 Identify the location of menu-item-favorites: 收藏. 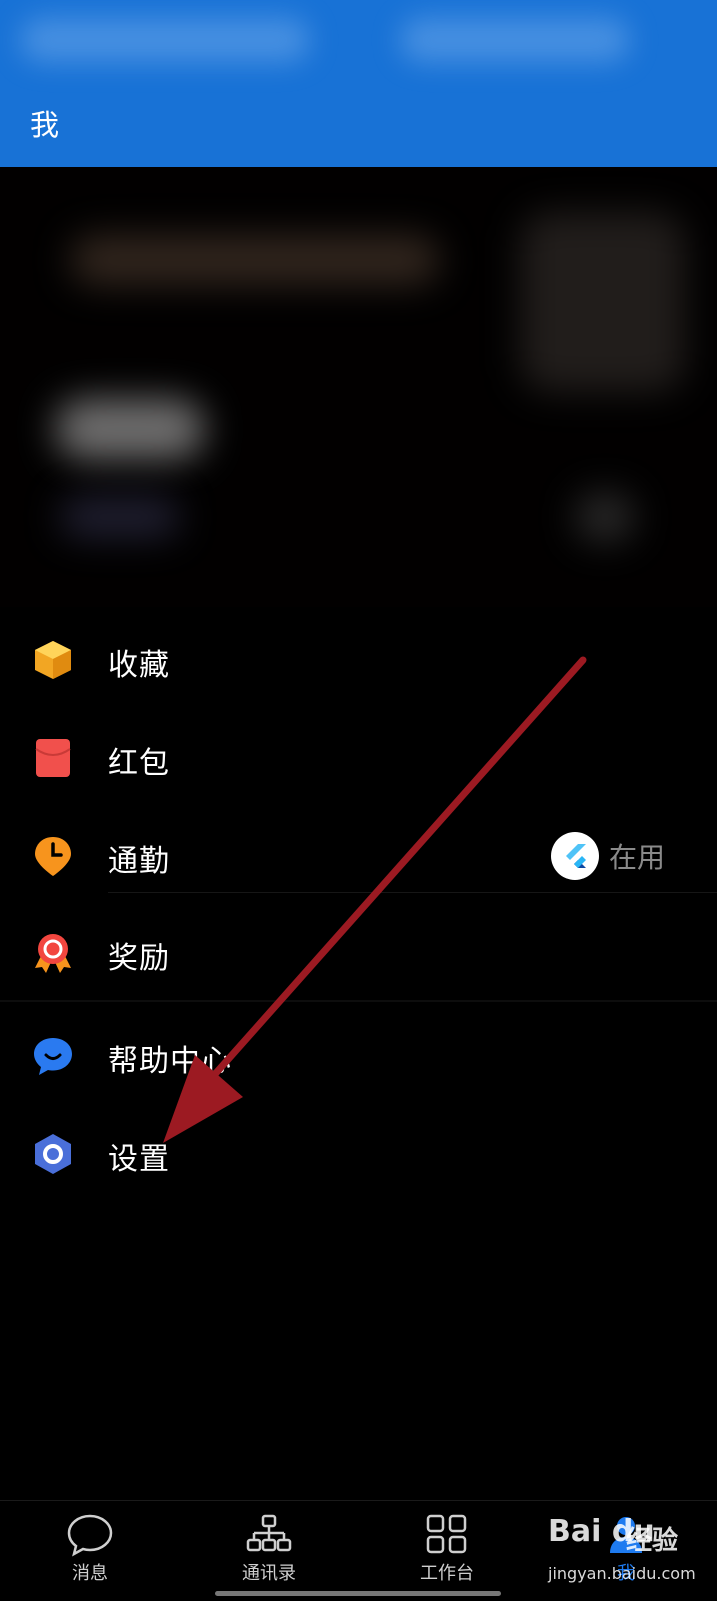
(358, 660).